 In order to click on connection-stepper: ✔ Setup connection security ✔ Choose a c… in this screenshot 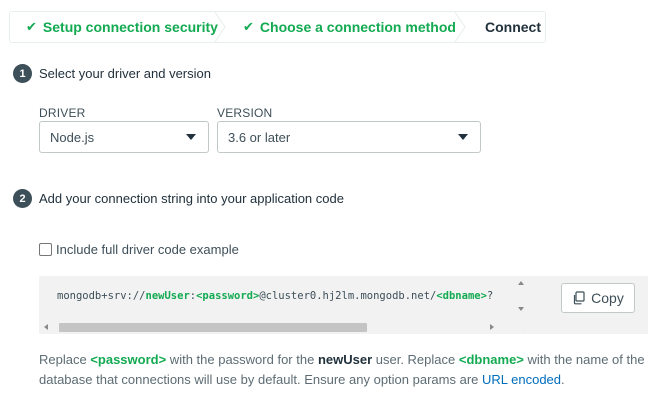, I will do `click(277, 27)`.